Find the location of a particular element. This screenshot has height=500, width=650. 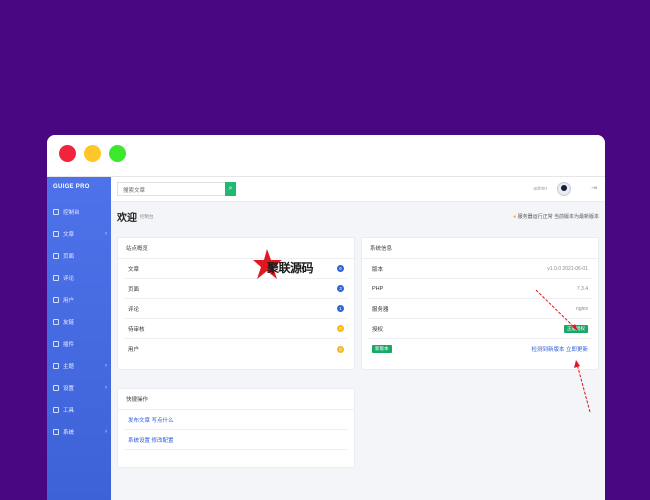

sidebar-item-dashboard: 控制台 is located at coordinates (79, 212).